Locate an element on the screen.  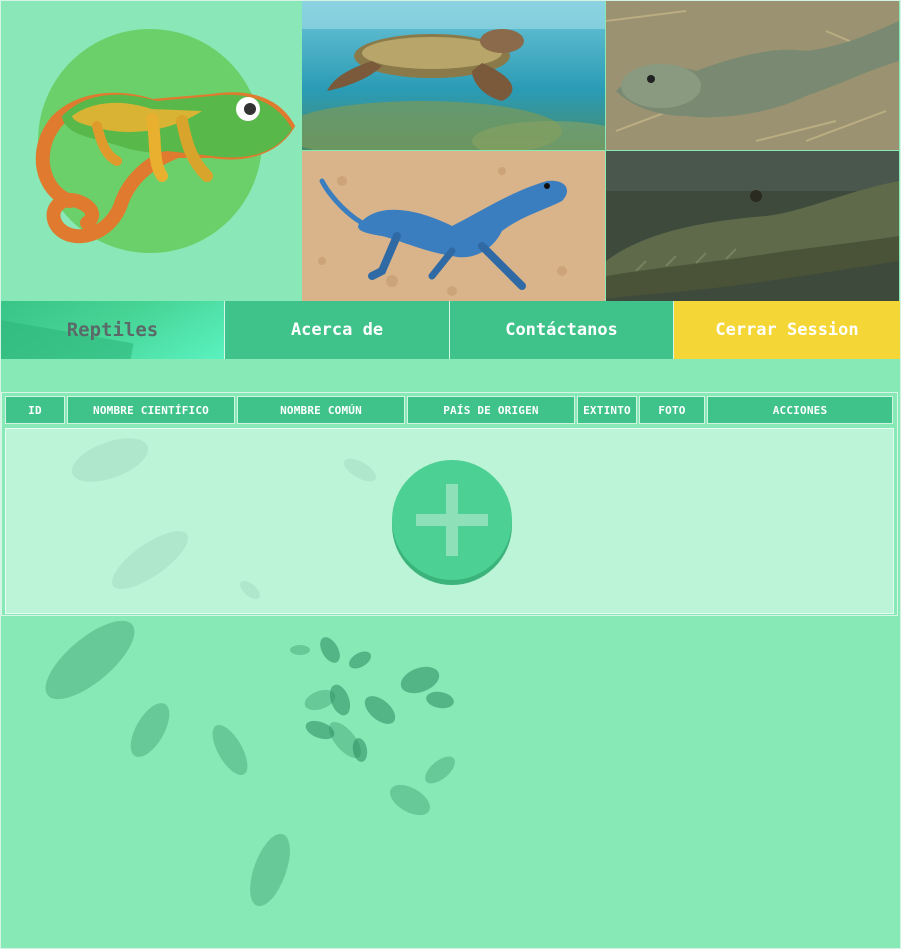
logout-label: Cerrar Session is located at coordinates (787, 330).